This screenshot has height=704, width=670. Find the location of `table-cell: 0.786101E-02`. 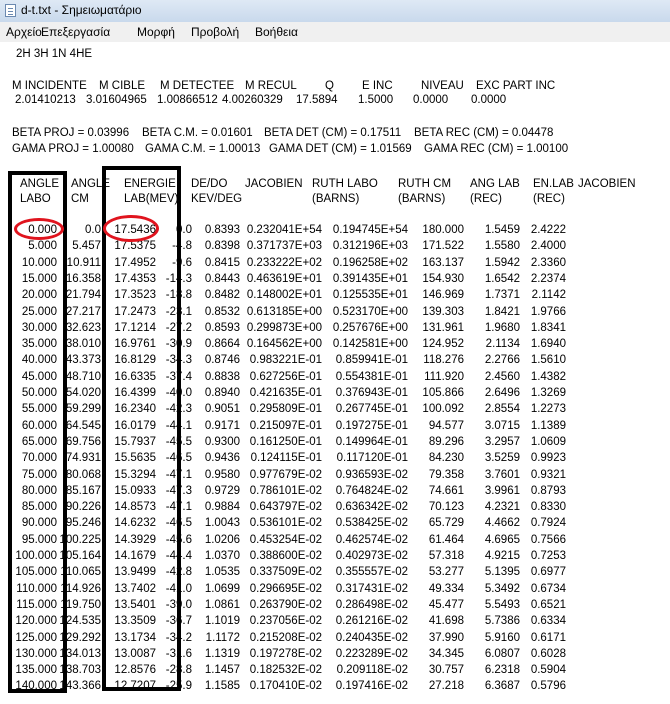

table-cell: 0.786101E-02 is located at coordinates (285, 490).